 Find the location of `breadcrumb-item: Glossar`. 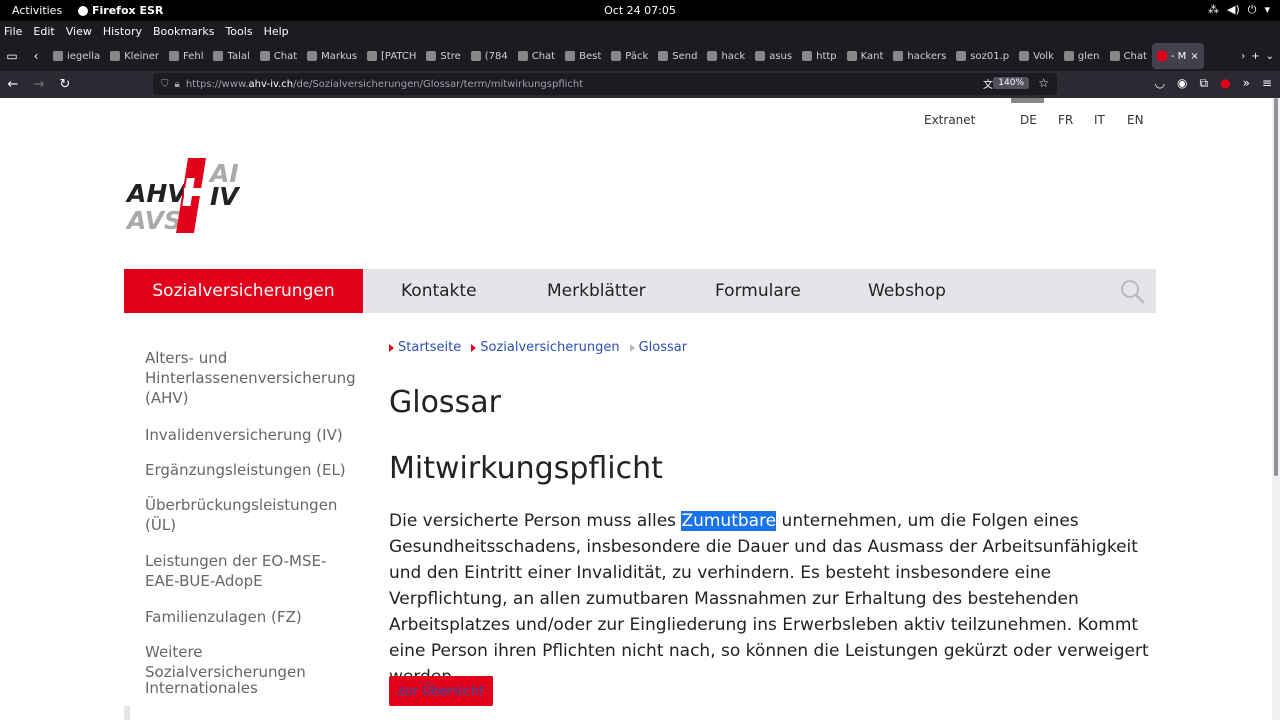

breadcrumb-item: Glossar is located at coordinates (658, 347).